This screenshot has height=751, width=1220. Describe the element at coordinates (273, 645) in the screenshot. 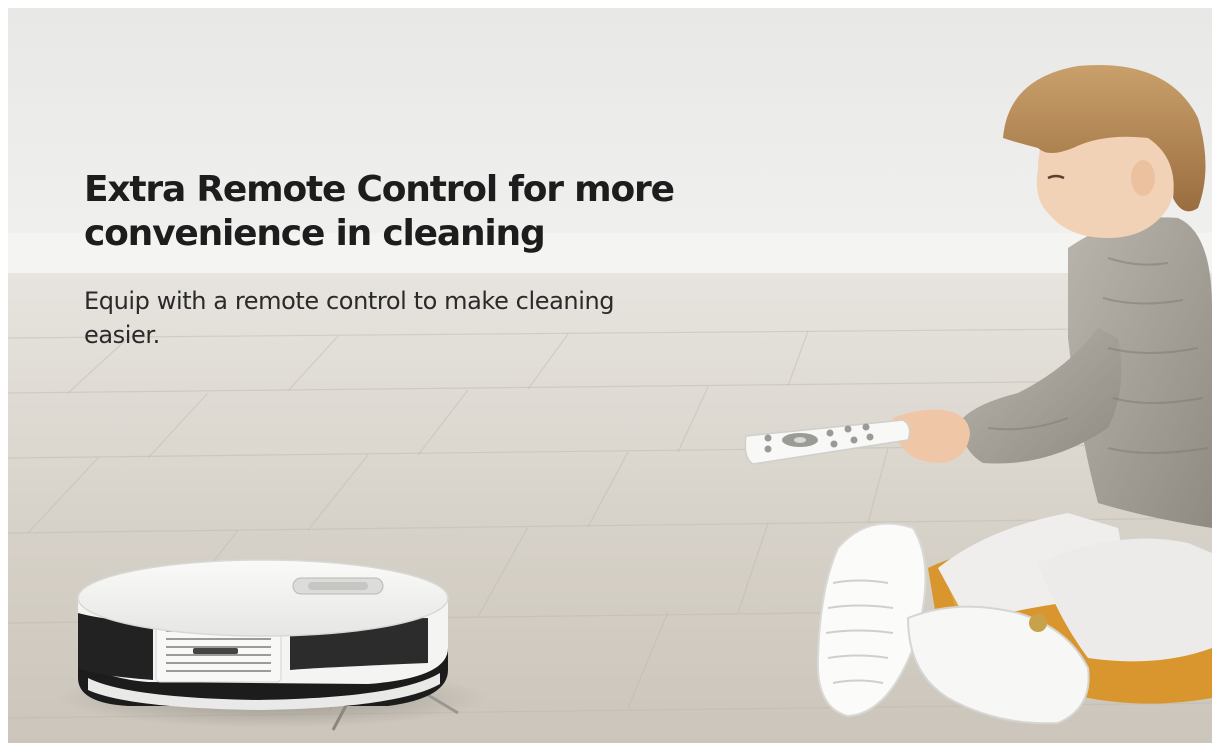

I see `robot-vacuum` at that location.